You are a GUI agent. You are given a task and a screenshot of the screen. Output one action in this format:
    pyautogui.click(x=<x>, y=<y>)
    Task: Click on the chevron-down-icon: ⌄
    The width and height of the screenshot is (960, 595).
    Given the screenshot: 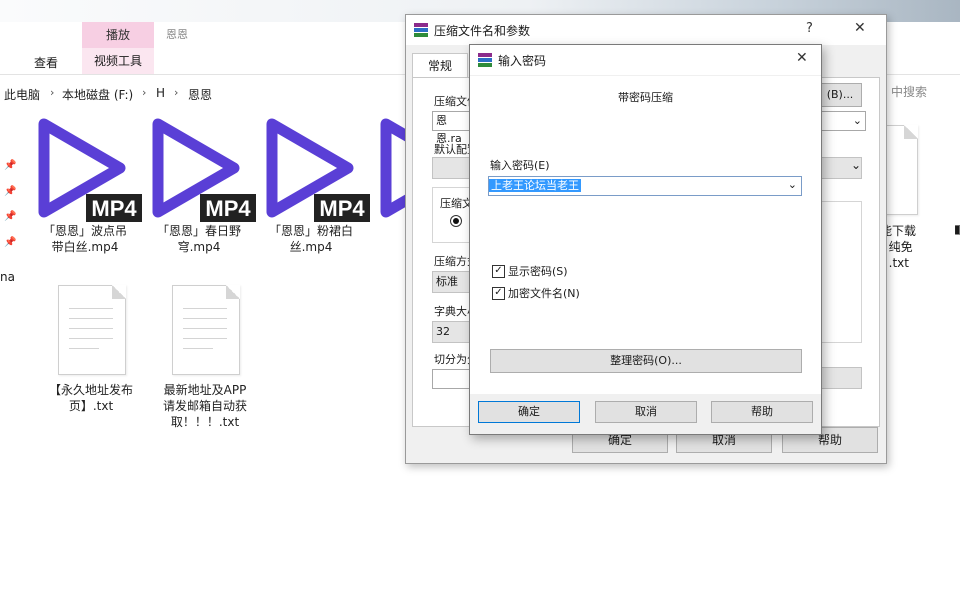 What is the action you would take?
    pyautogui.click(x=792, y=184)
    